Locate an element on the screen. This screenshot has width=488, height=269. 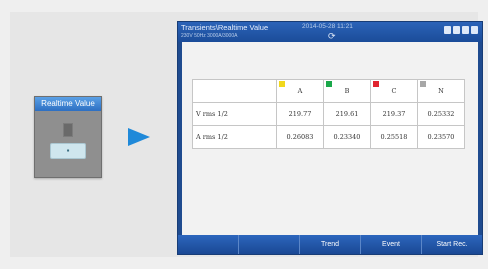
table-row: V rms 1/2 219.77 219.61 219.37 0.25332 is located at coordinates (328, 114).